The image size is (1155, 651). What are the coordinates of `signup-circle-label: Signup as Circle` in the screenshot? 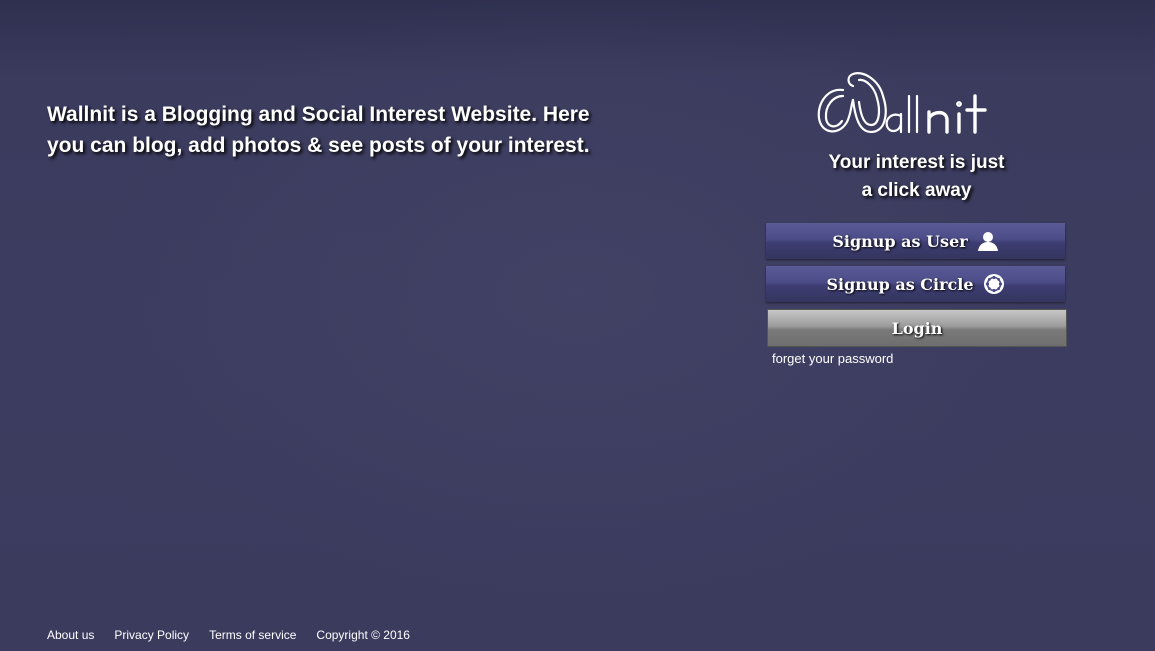 It's located at (900, 284).